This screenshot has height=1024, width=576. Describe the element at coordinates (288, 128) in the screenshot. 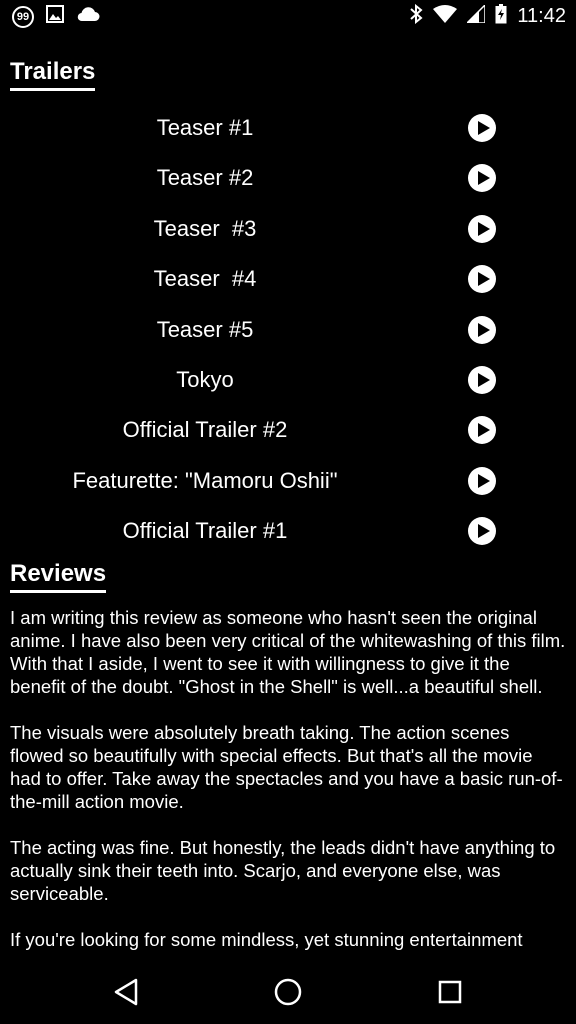

I see `trailer-row: Teaser #1` at that location.